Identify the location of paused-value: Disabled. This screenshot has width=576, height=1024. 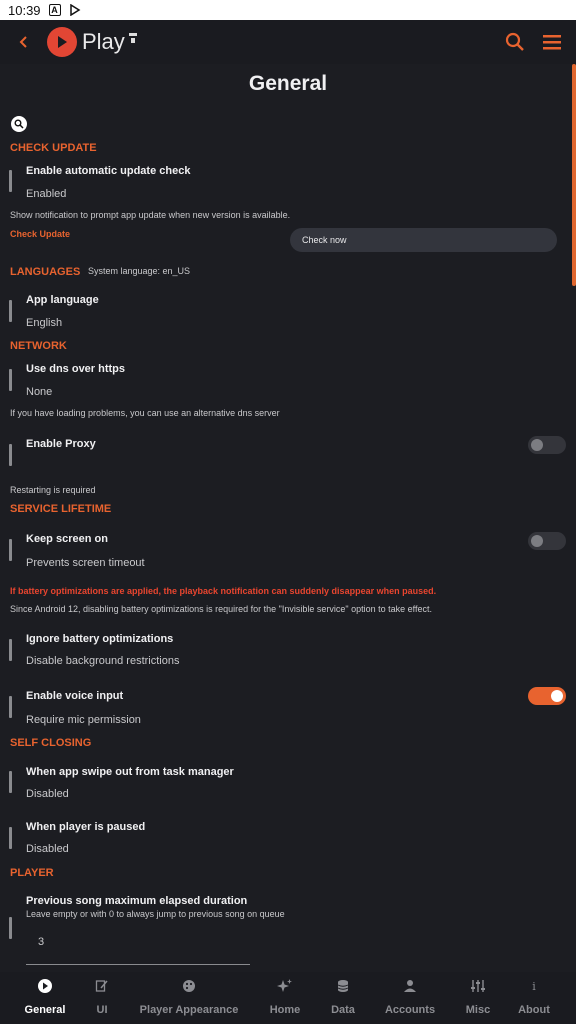
(47, 849).